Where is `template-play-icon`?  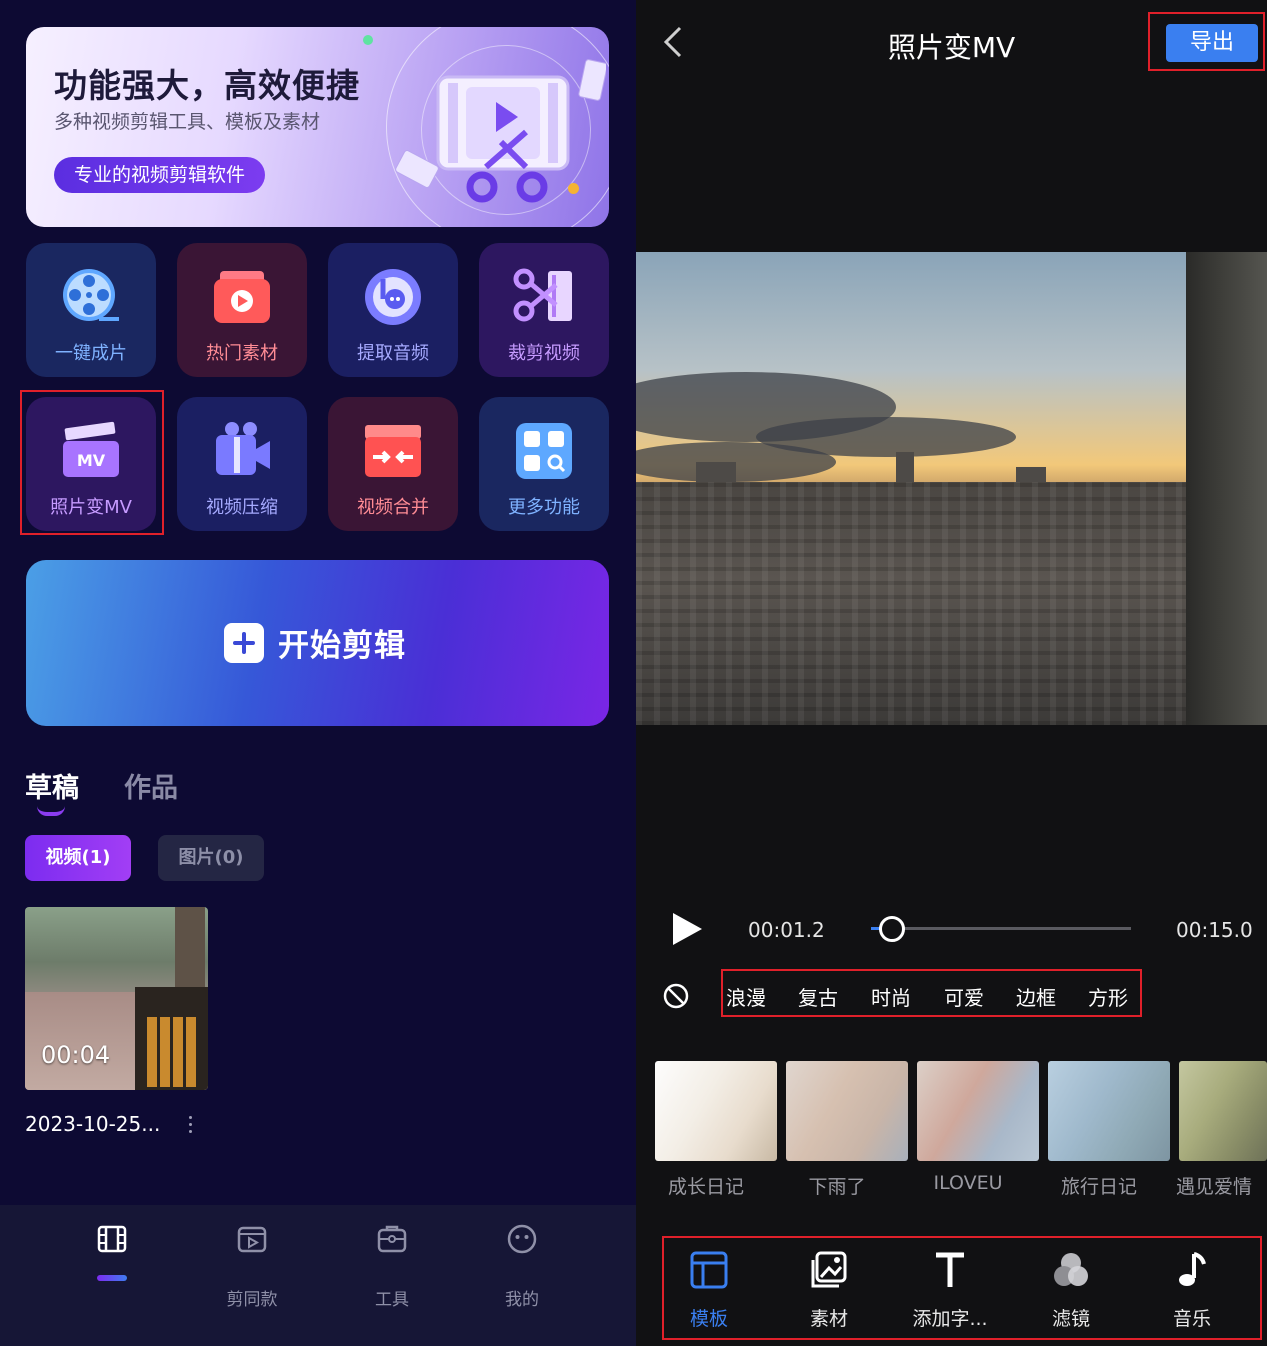
template-play-icon is located at coordinates (252, 1239).